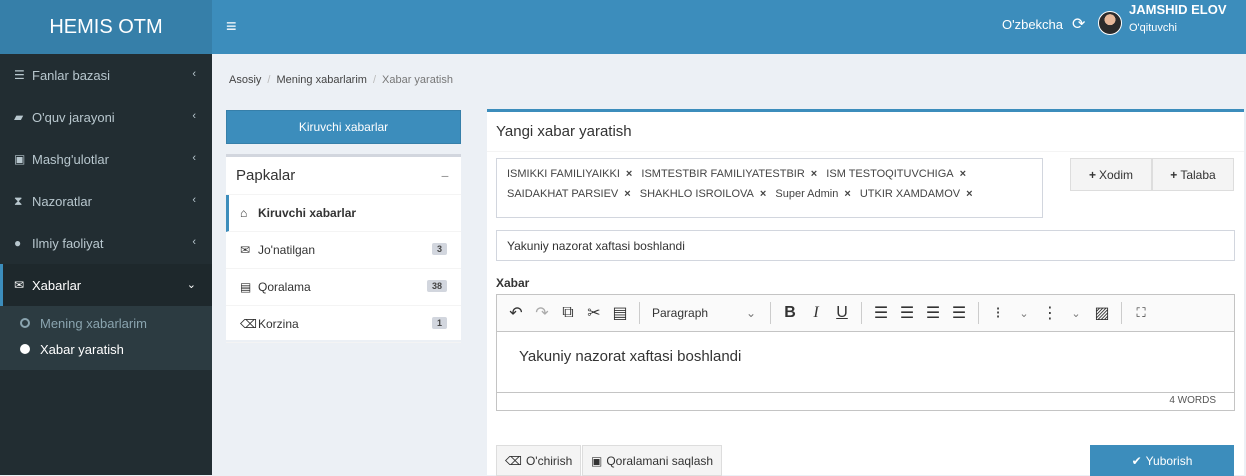 This screenshot has height=476, width=1246. Describe the element at coordinates (865, 245) in the screenshot. I see `subject-input: Yakuniy nazorat xaftasi boshlandi` at that location.